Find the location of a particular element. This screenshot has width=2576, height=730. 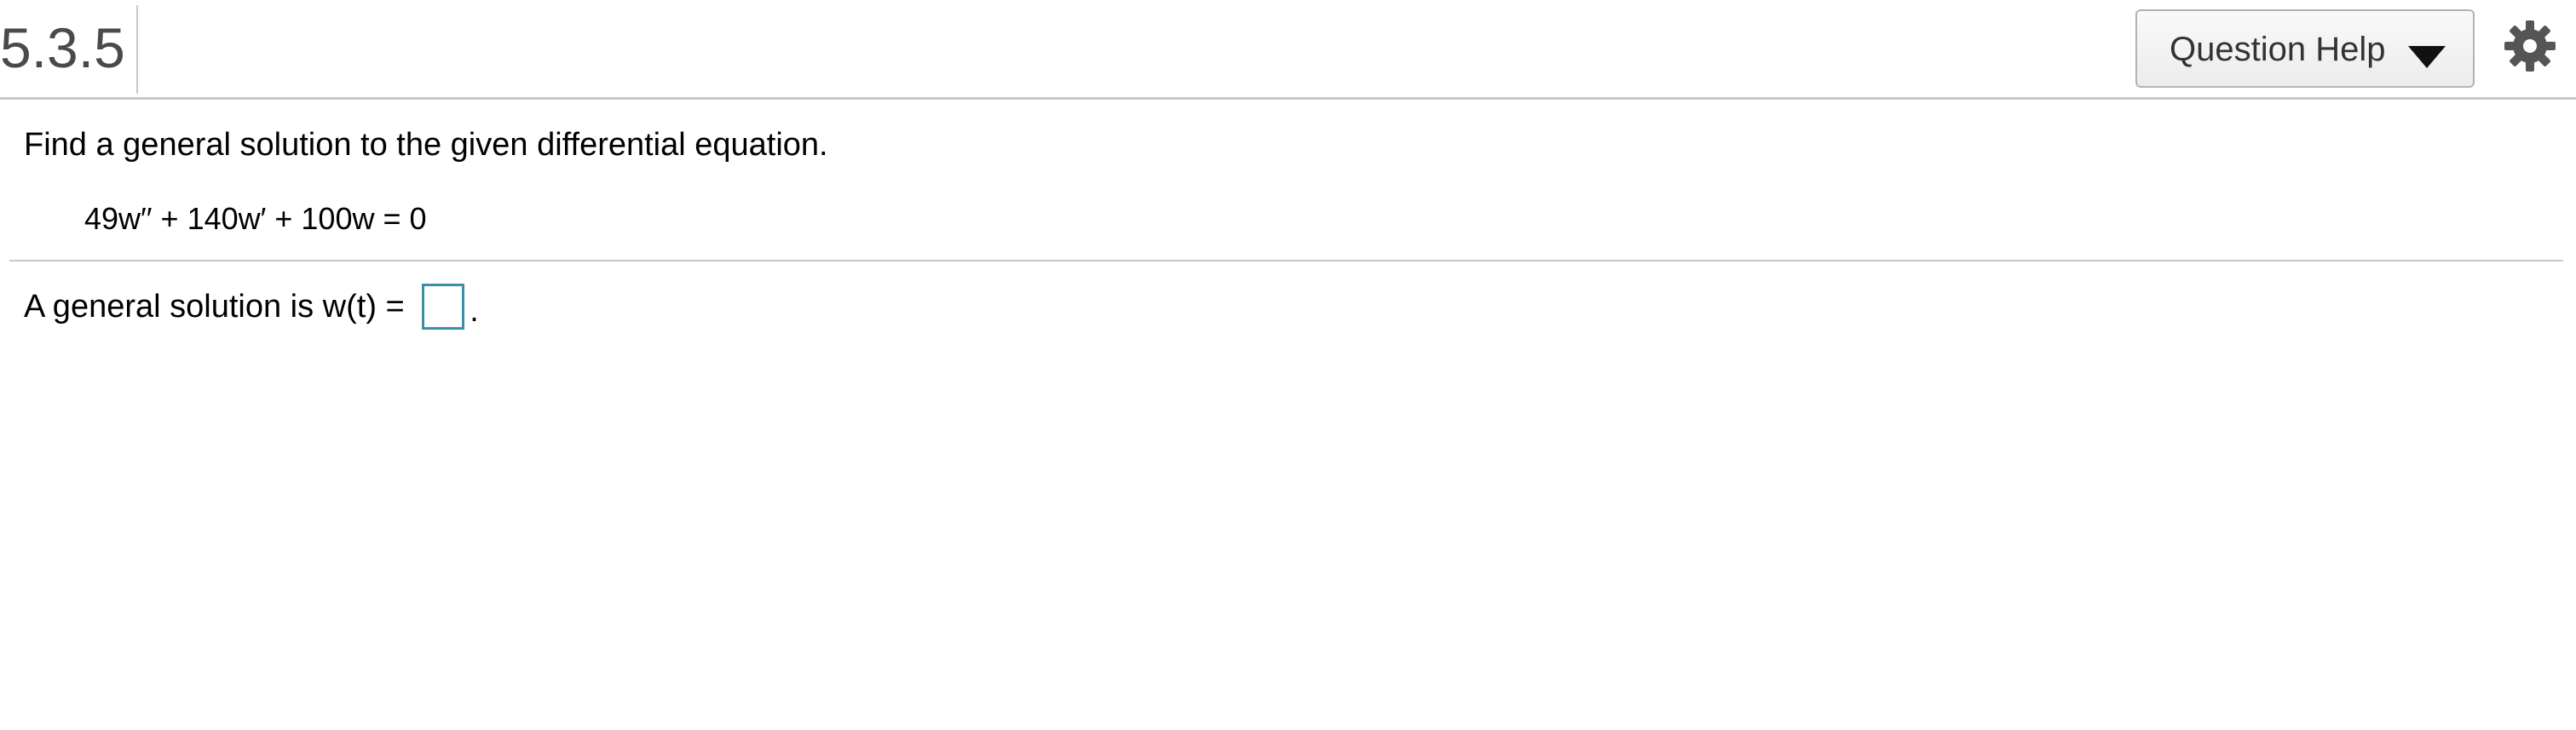

caret-down-icon is located at coordinates (2427, 57).